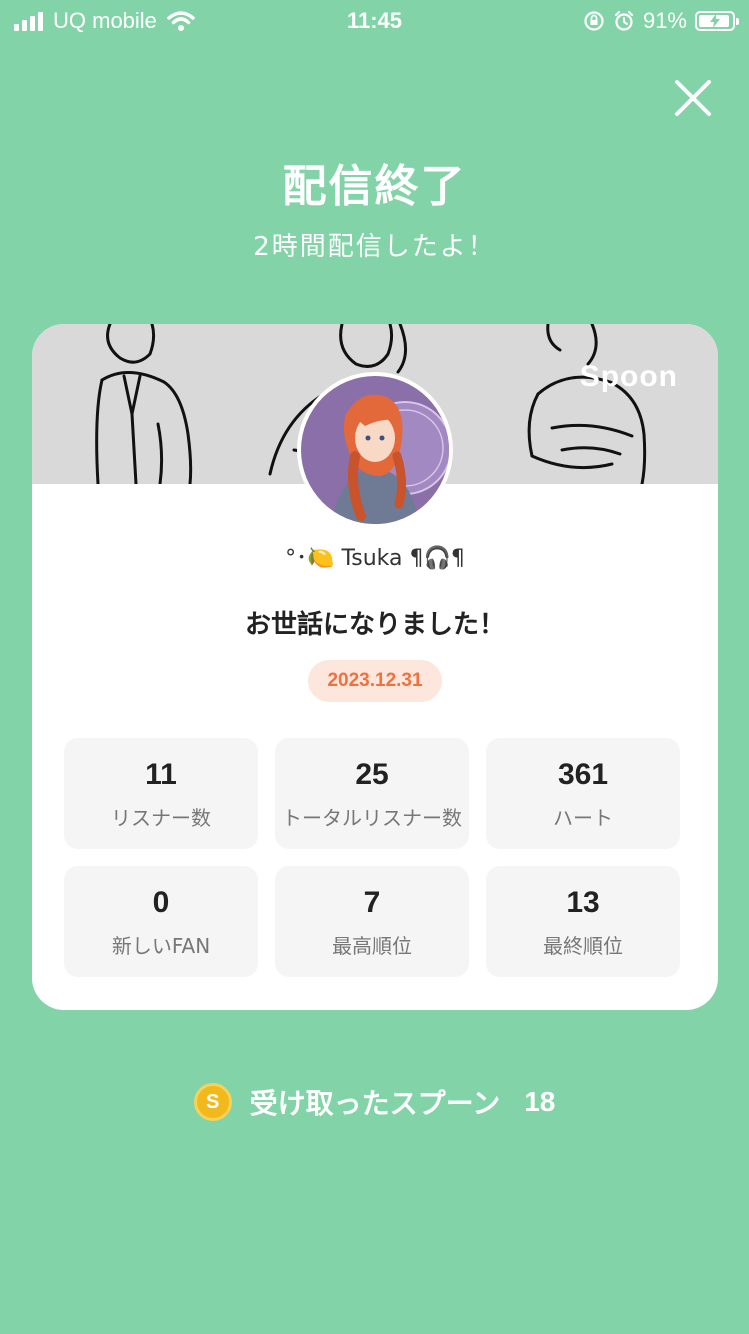 The width and height of the screenshot is (749, 1334). Describe the element at coordinates (583, 818) in the screenshot. I see `stat-label: ハート` at that location.